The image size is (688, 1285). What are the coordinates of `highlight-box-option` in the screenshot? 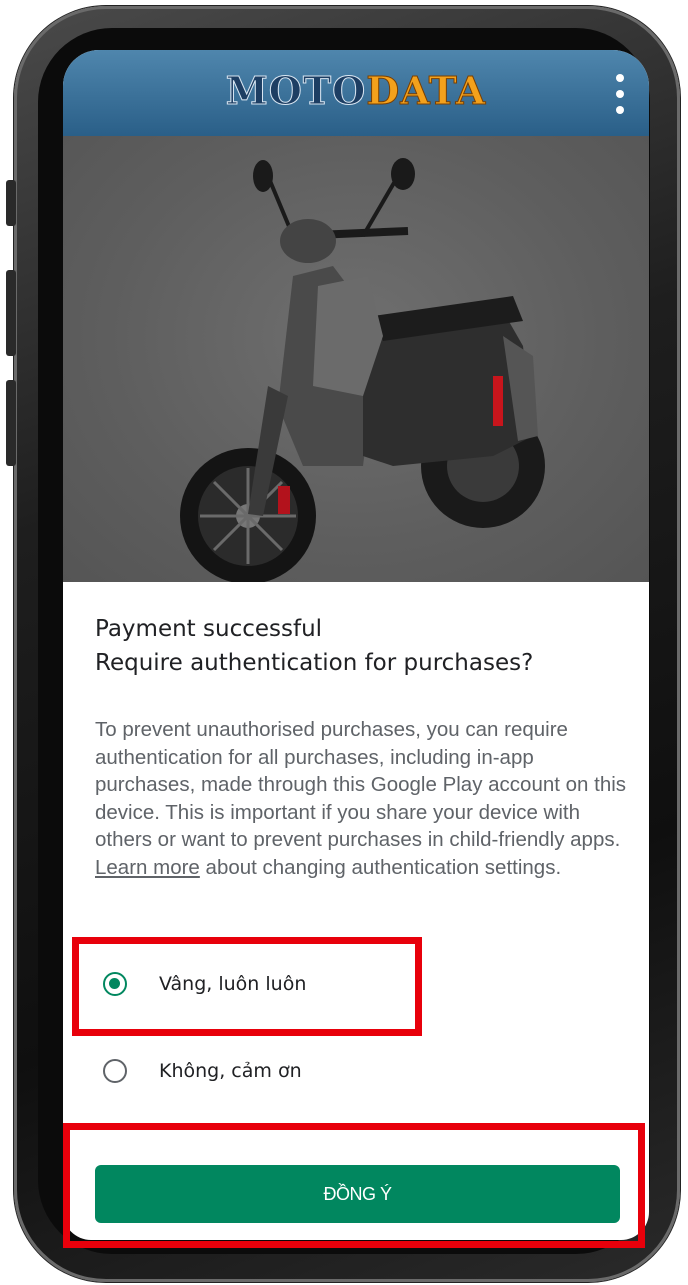 It's located at (247, 986).